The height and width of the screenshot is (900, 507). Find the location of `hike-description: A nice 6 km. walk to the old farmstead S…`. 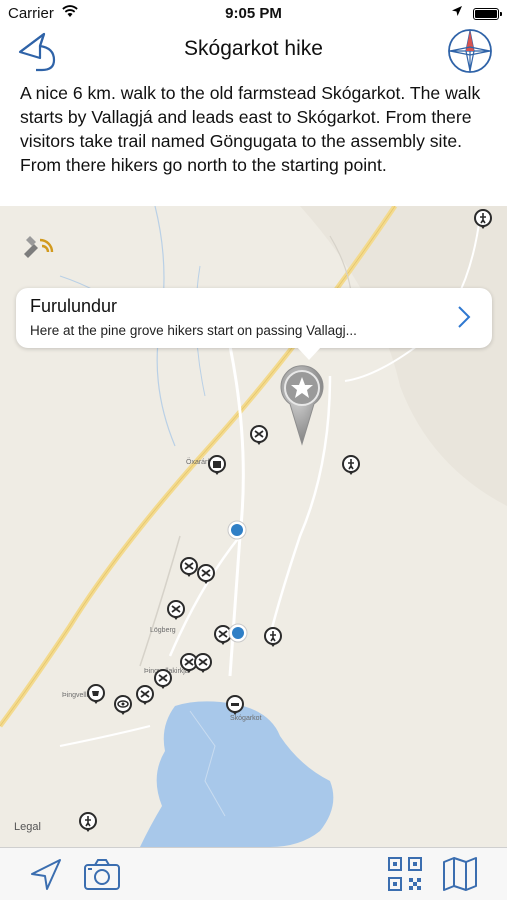

hike-description: A nice 6 km. walk to the old farmstead S… is located at coordinates (250, 129).